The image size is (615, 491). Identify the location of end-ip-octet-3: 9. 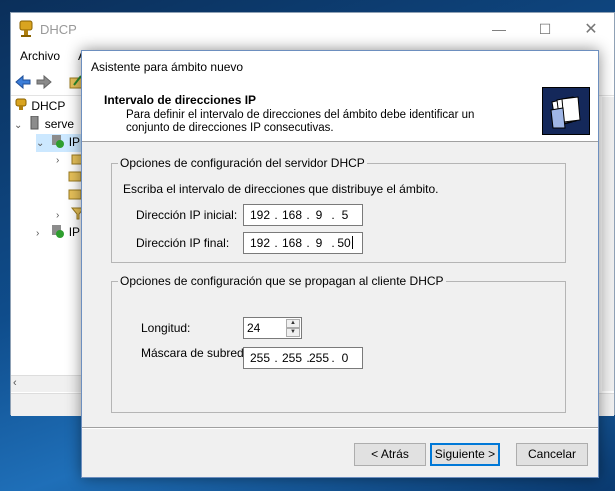
(319, 243).